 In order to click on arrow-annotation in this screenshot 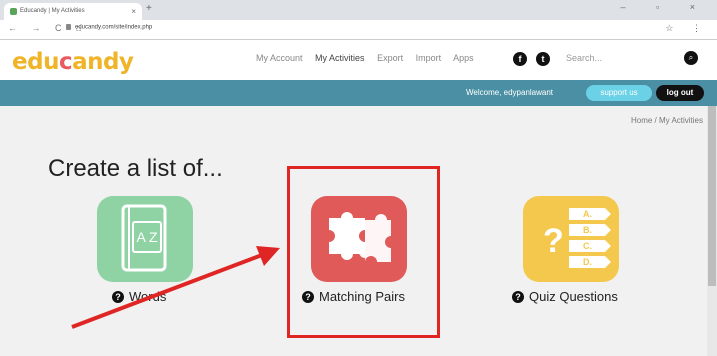, I will do `click(175, 287)`.